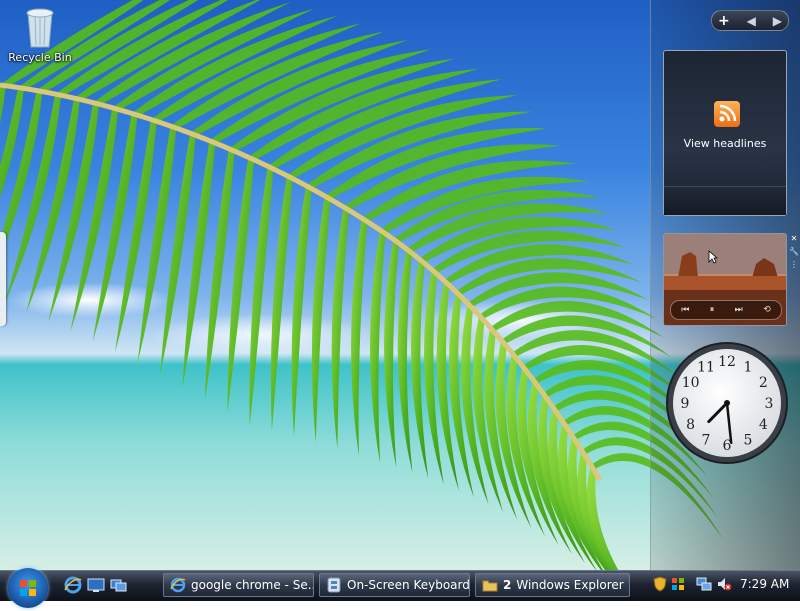 Image resolution: width=800 pixels, height=611 pixels. Describe the element at coordinates (794, 238) in the screenshot. I see `close-gadget-icon: ✕` at that location.